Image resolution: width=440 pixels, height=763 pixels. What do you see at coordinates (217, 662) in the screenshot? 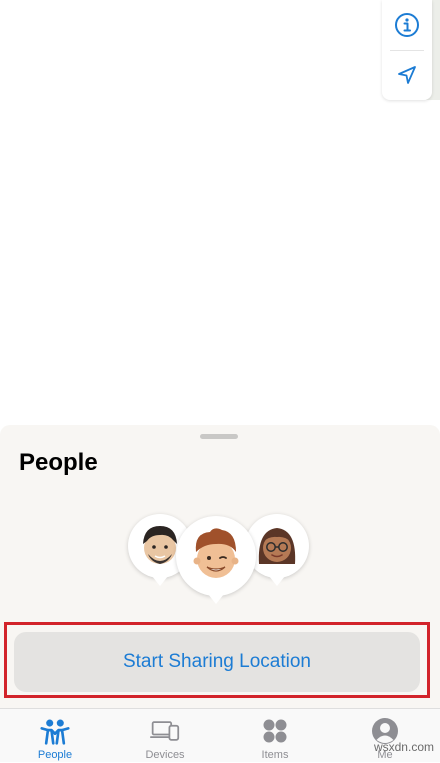
I see `start-sharing-location-button: Start Sharing Location` at bounding box center [217, 662].